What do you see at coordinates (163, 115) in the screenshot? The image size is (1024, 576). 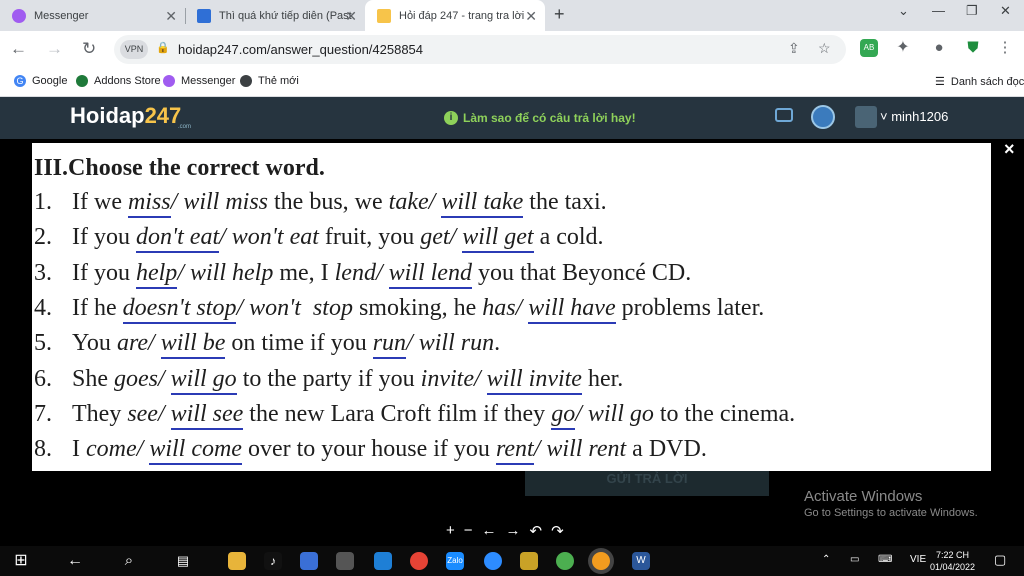 I see `logo-number: 247` at bounding box center [163, 115].